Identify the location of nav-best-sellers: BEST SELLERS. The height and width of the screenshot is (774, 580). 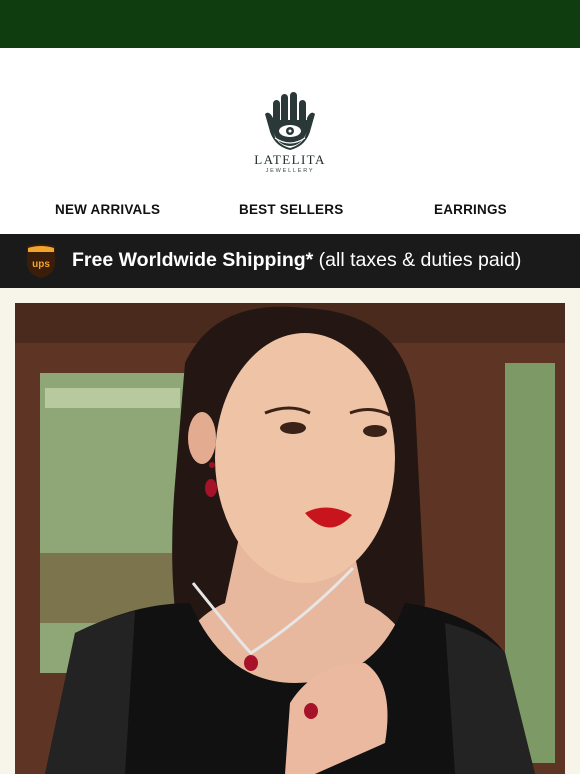
(291, 209).